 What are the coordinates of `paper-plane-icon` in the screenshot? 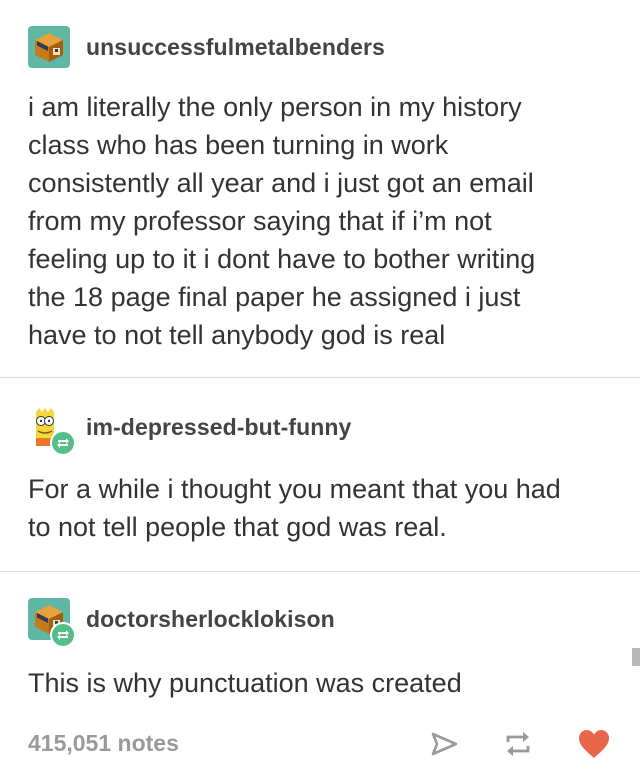 It's located at (444, 744).